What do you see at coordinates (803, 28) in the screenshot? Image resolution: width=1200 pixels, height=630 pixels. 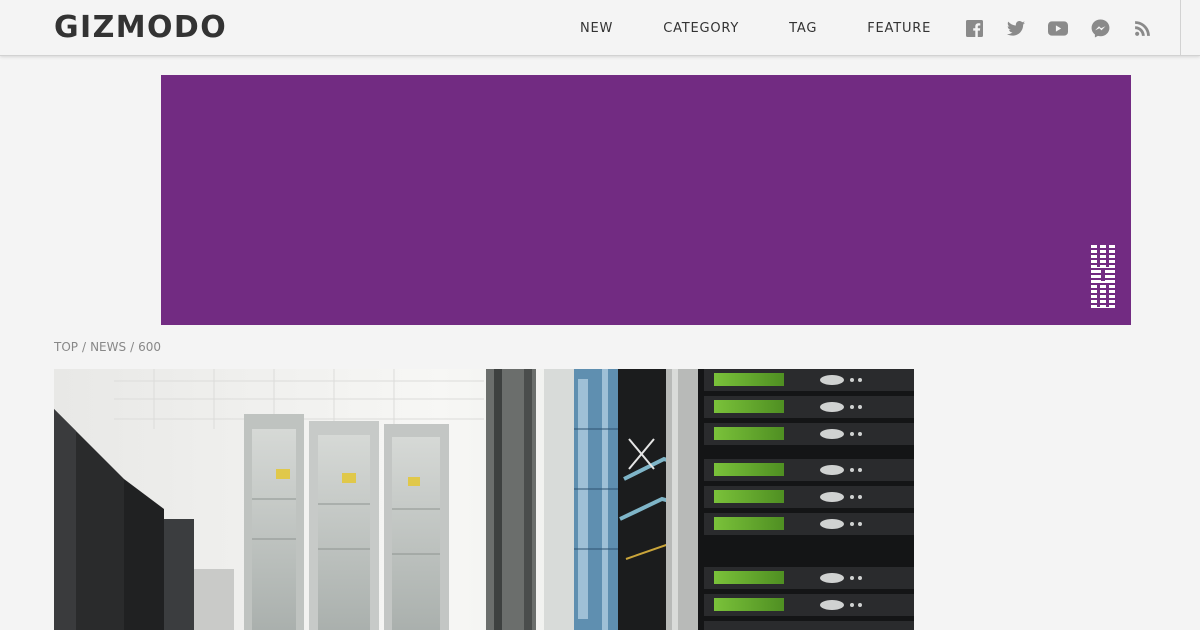 I see `nav-item-tag: TAG` at bounding box center [803, 28].